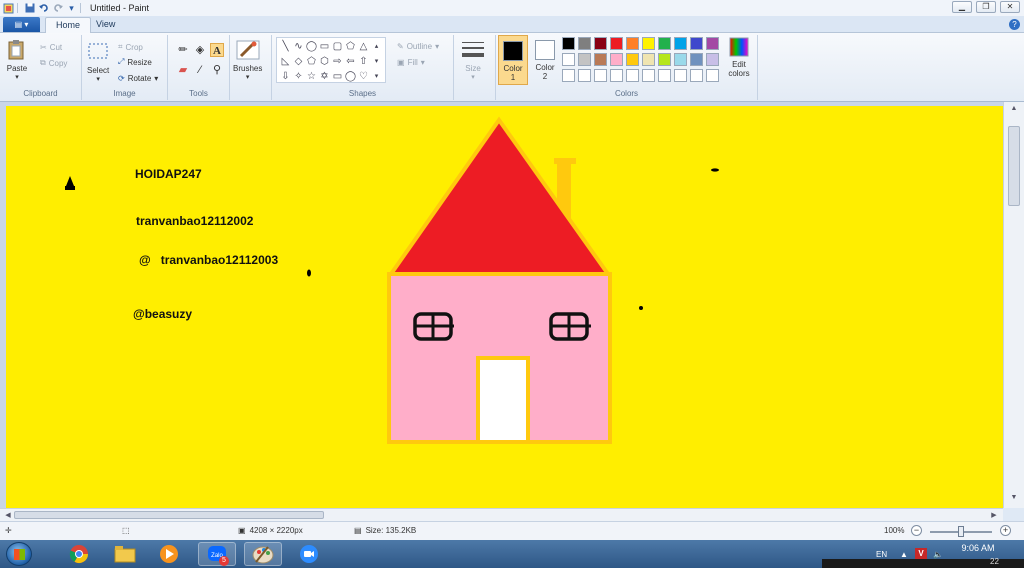  What do you see at coordinates (57, 8) in the screenshot?
I see `redo-icon` at bounding box center [57, 8].